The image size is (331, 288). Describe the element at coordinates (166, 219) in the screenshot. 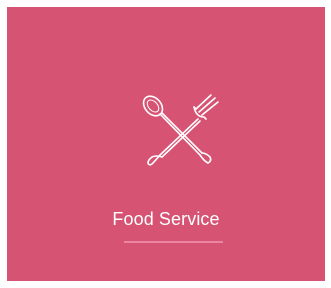

I see `card-title: Food Service` at that location.